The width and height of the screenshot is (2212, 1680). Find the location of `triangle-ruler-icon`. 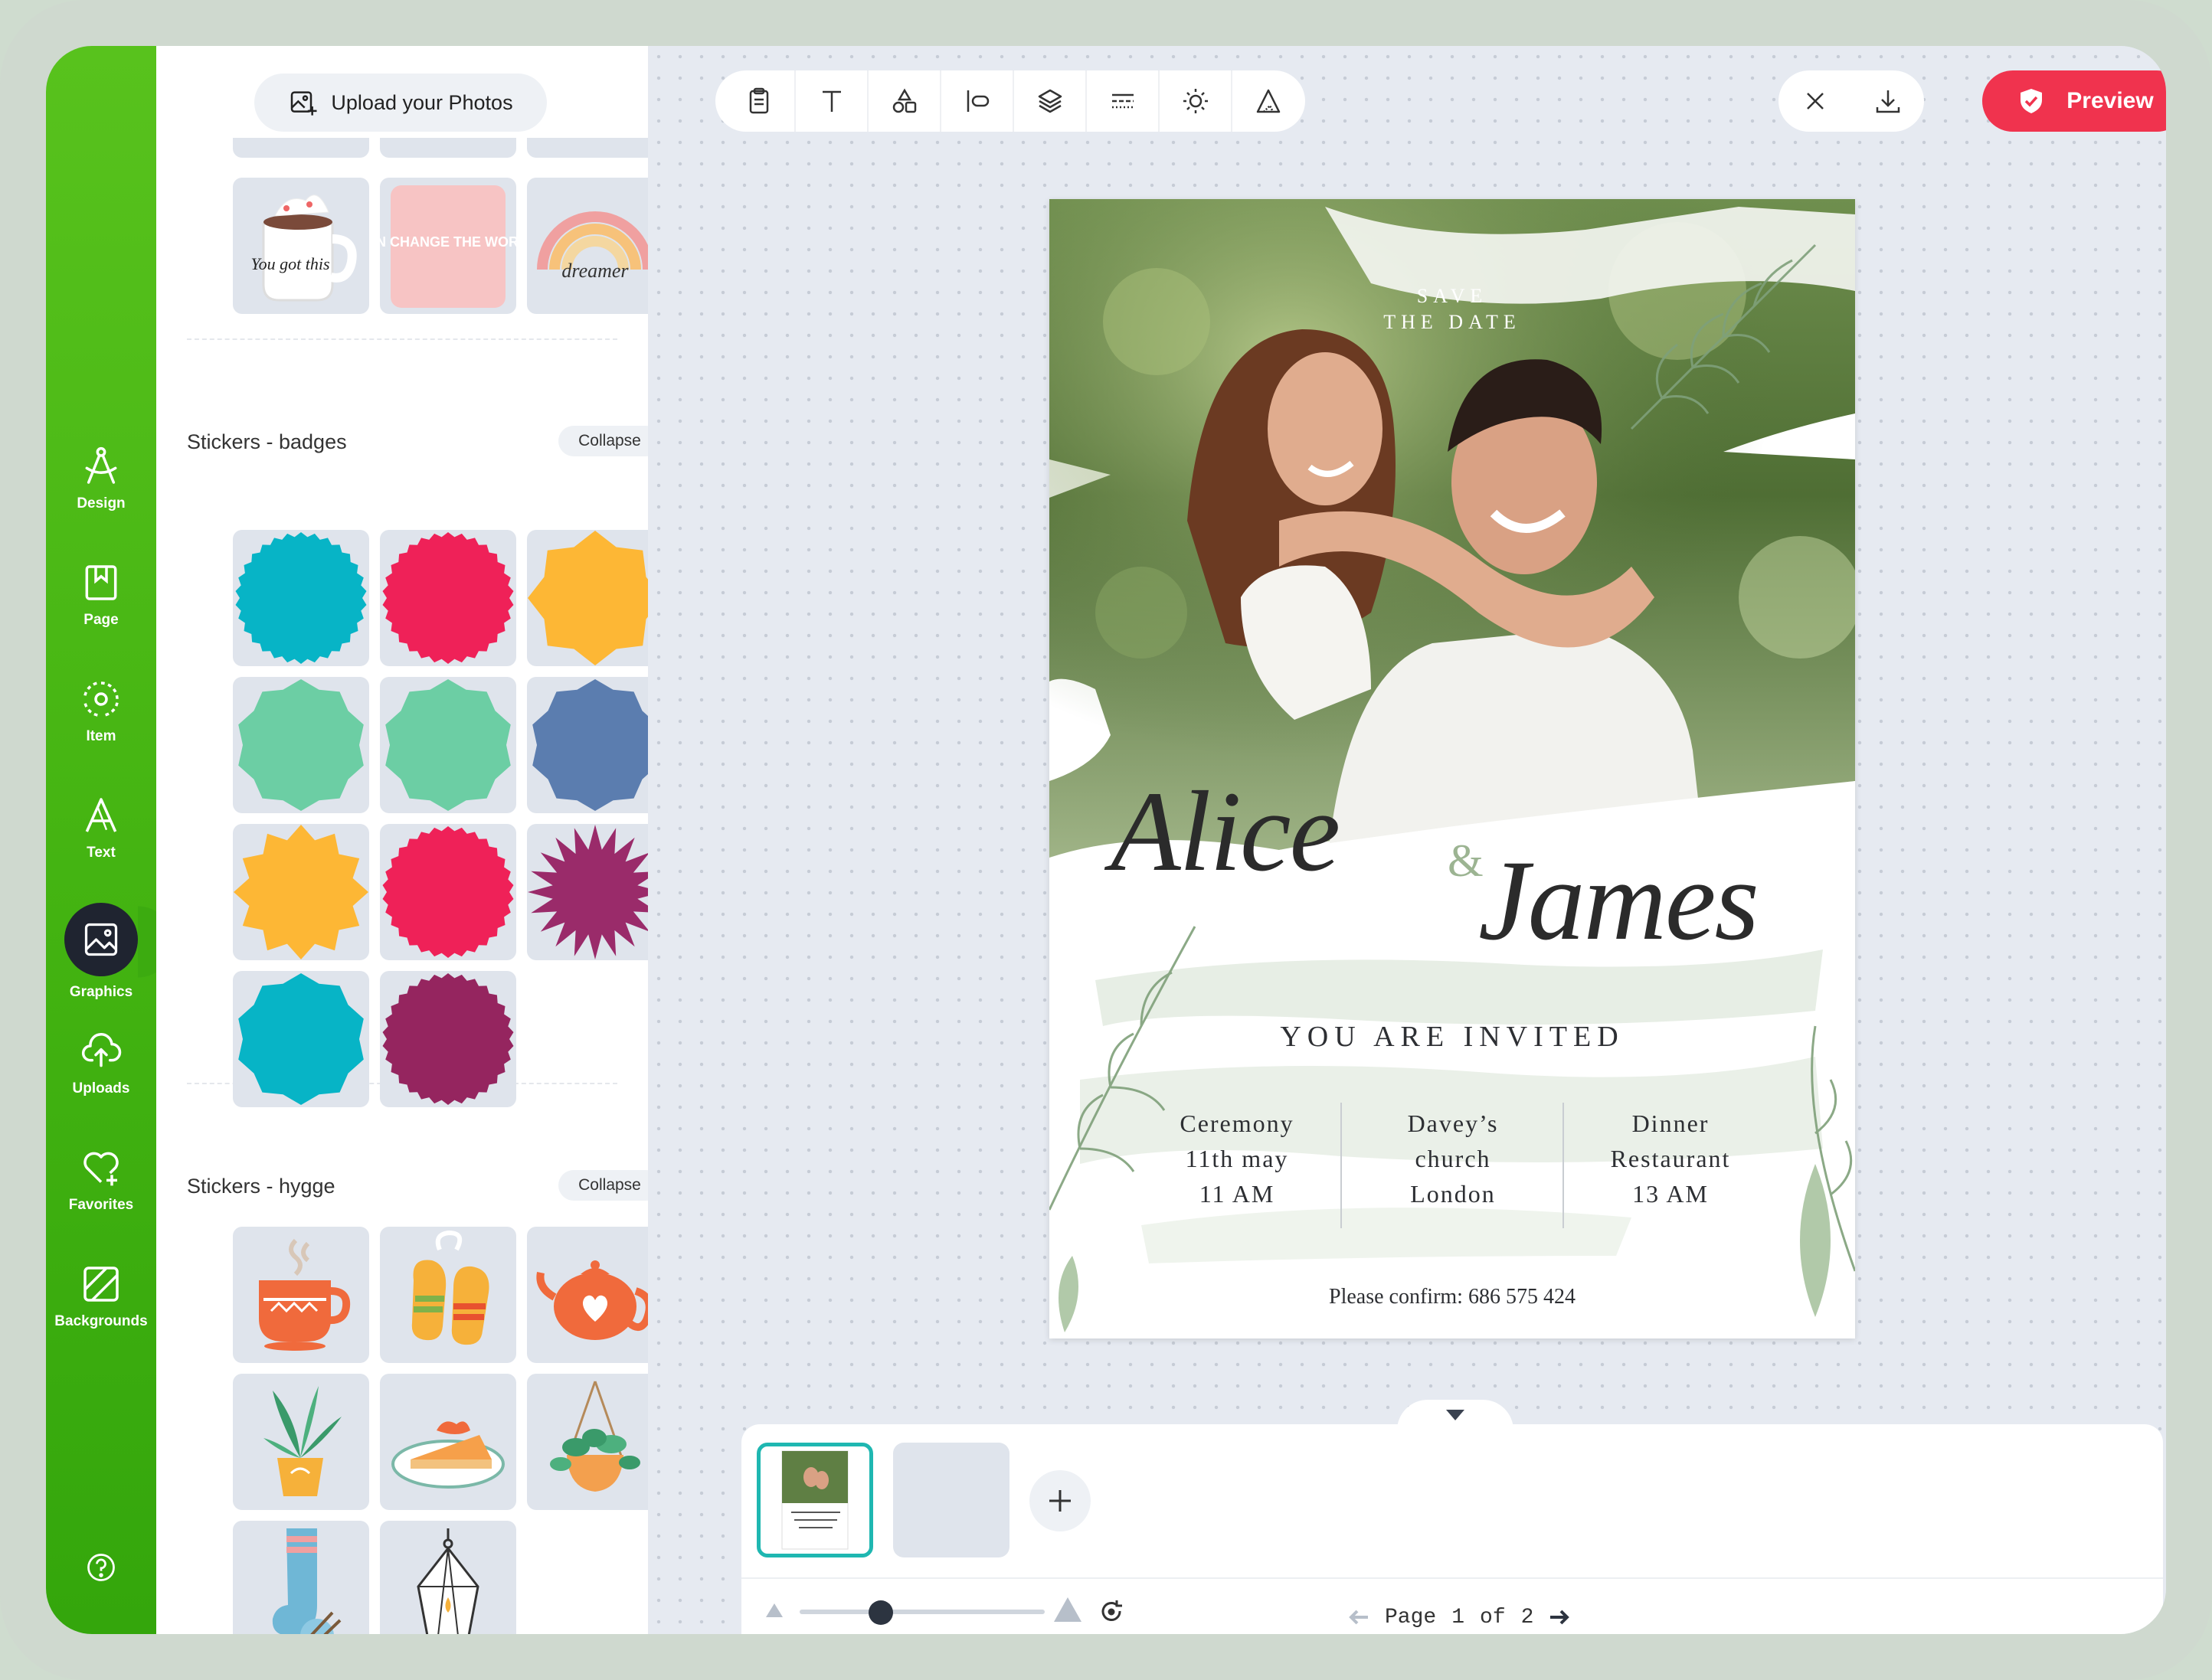

triangle-ruler-icon is located at coordinates (1269, 101).